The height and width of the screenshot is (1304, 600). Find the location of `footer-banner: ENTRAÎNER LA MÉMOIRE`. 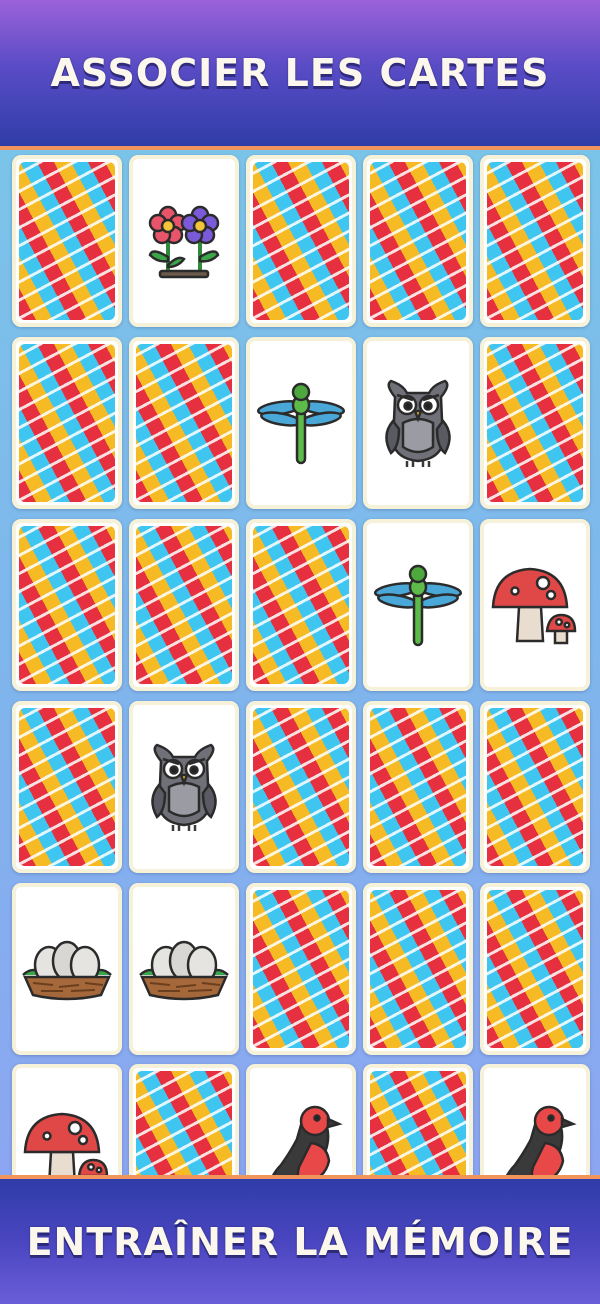

footer-banner: ENTRAÎNER LA MÉMOIRE is located at coordinates (300, 1239).